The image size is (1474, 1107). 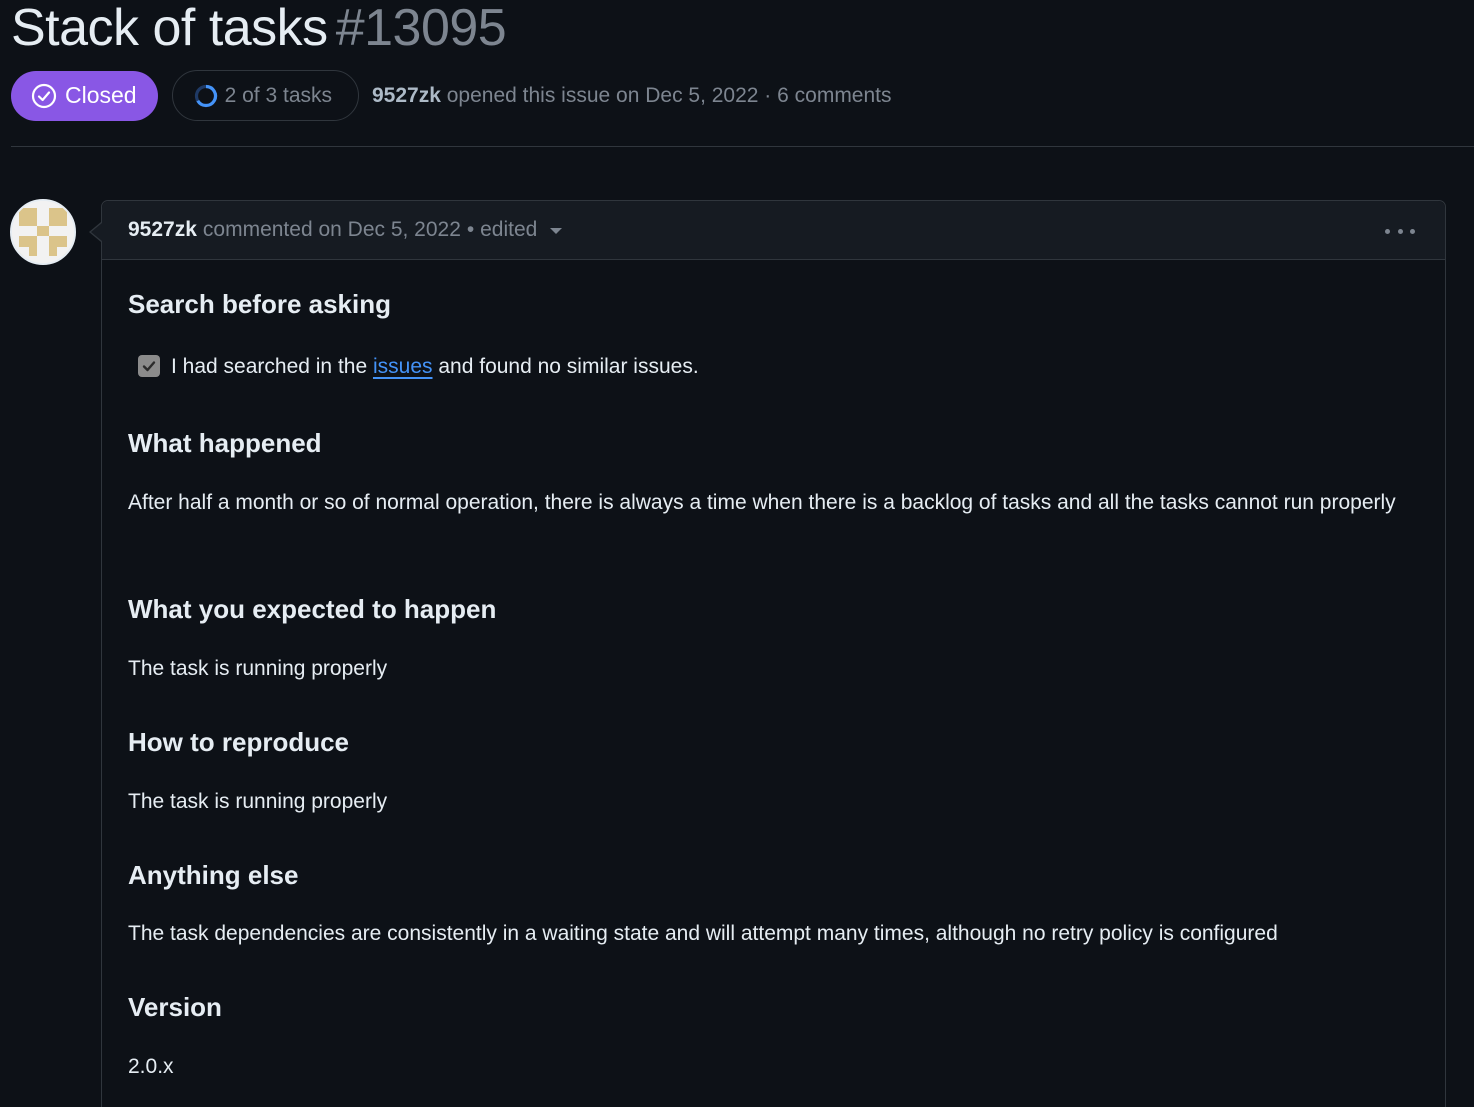 What do you see at coordinates (239, 742) in the screenshot?
I see `heading-how-to-reproduce: How to reproduce` at bounding box center [239, 742].